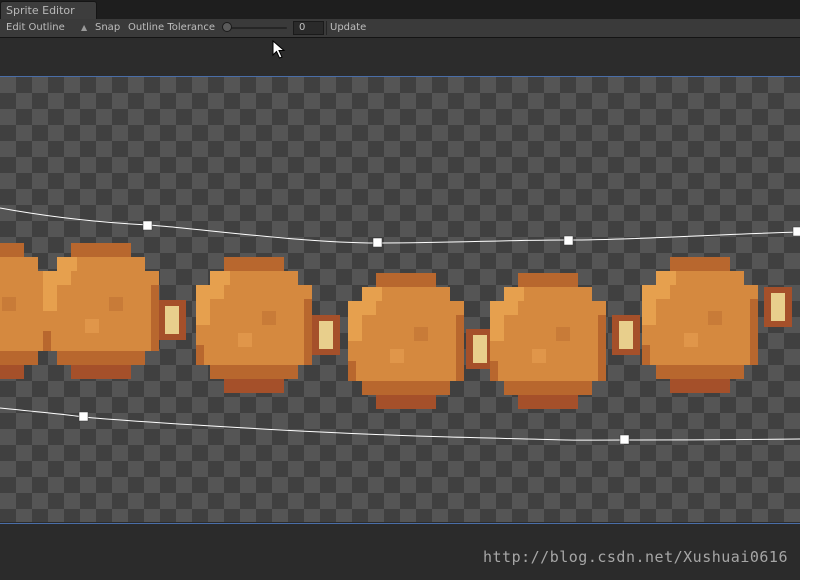  I want to click on edit-mode-label: Edit Outline, so click(35, 27).